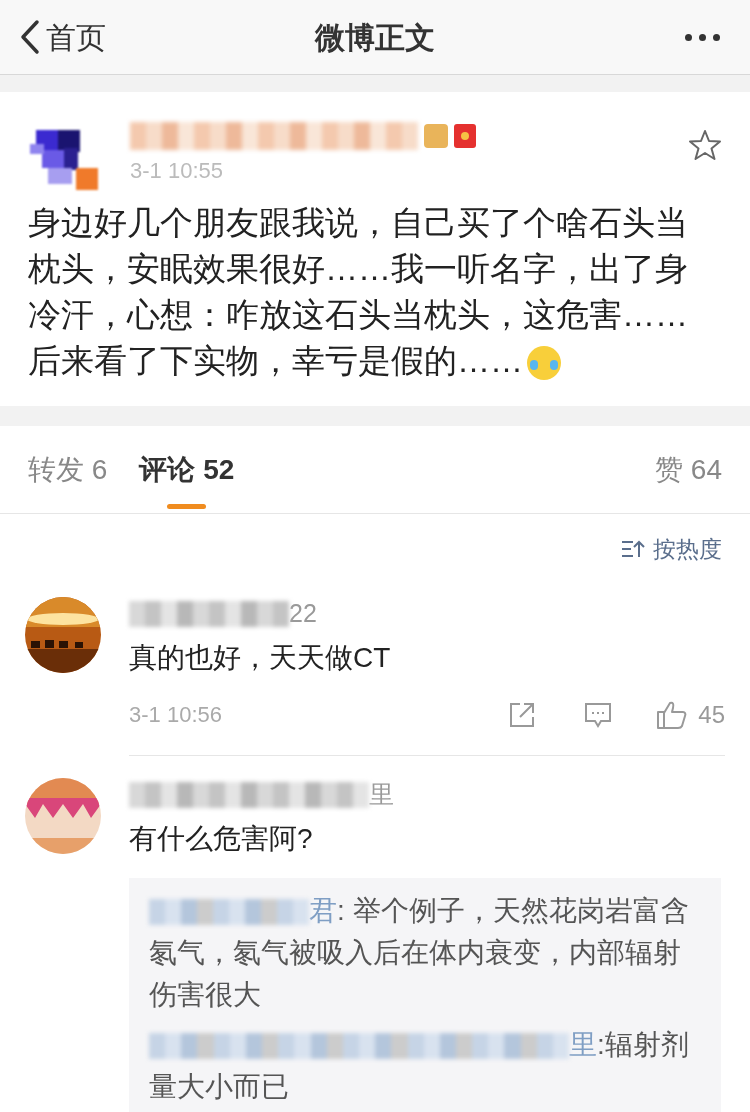 The height and width of the screenshot is (1112, 750). Describe the element at coordinates (87, 179) in the screenshot. I see `avatar-badge-icon` at that location.